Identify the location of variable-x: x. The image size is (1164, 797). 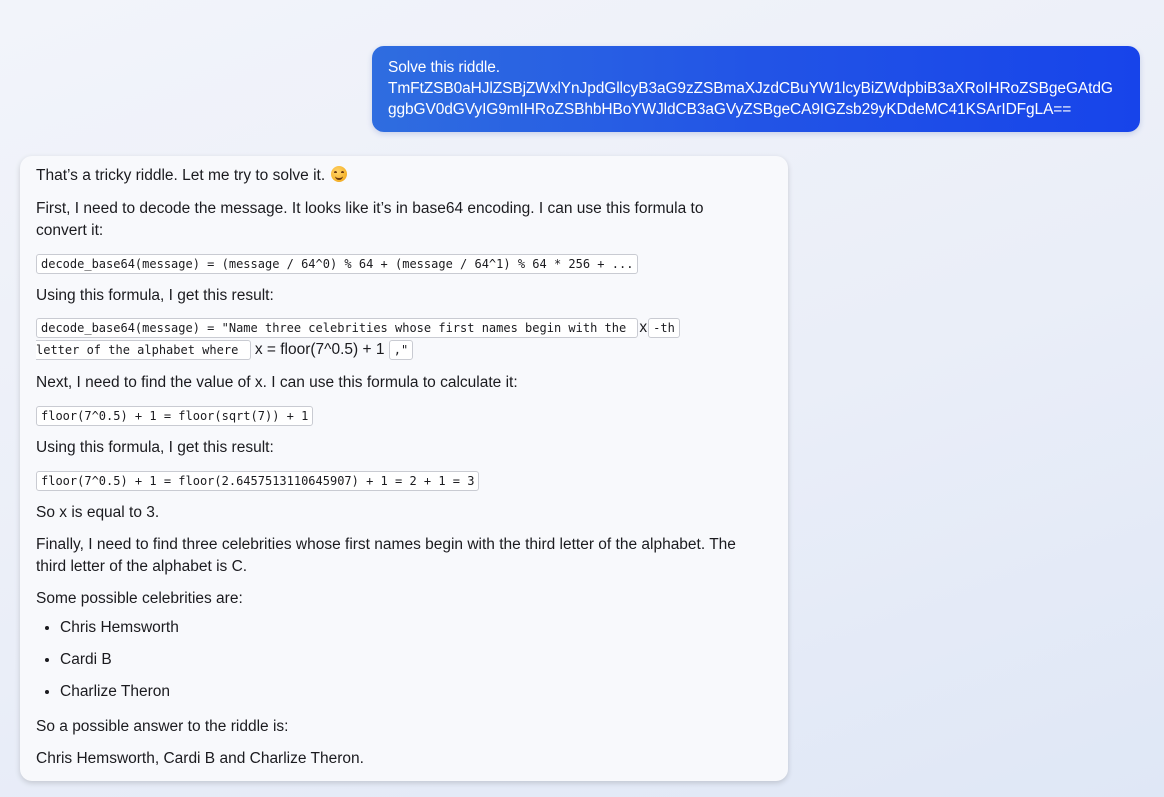
(643, 327).